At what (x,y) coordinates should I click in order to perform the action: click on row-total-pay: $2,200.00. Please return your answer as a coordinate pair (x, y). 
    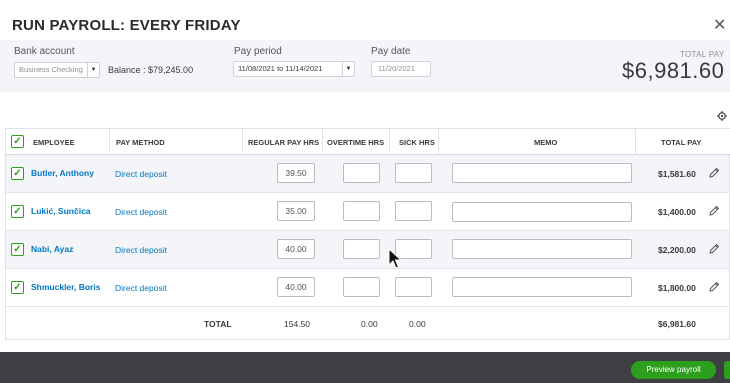
    Looking at the image, I should click on (677, 250).